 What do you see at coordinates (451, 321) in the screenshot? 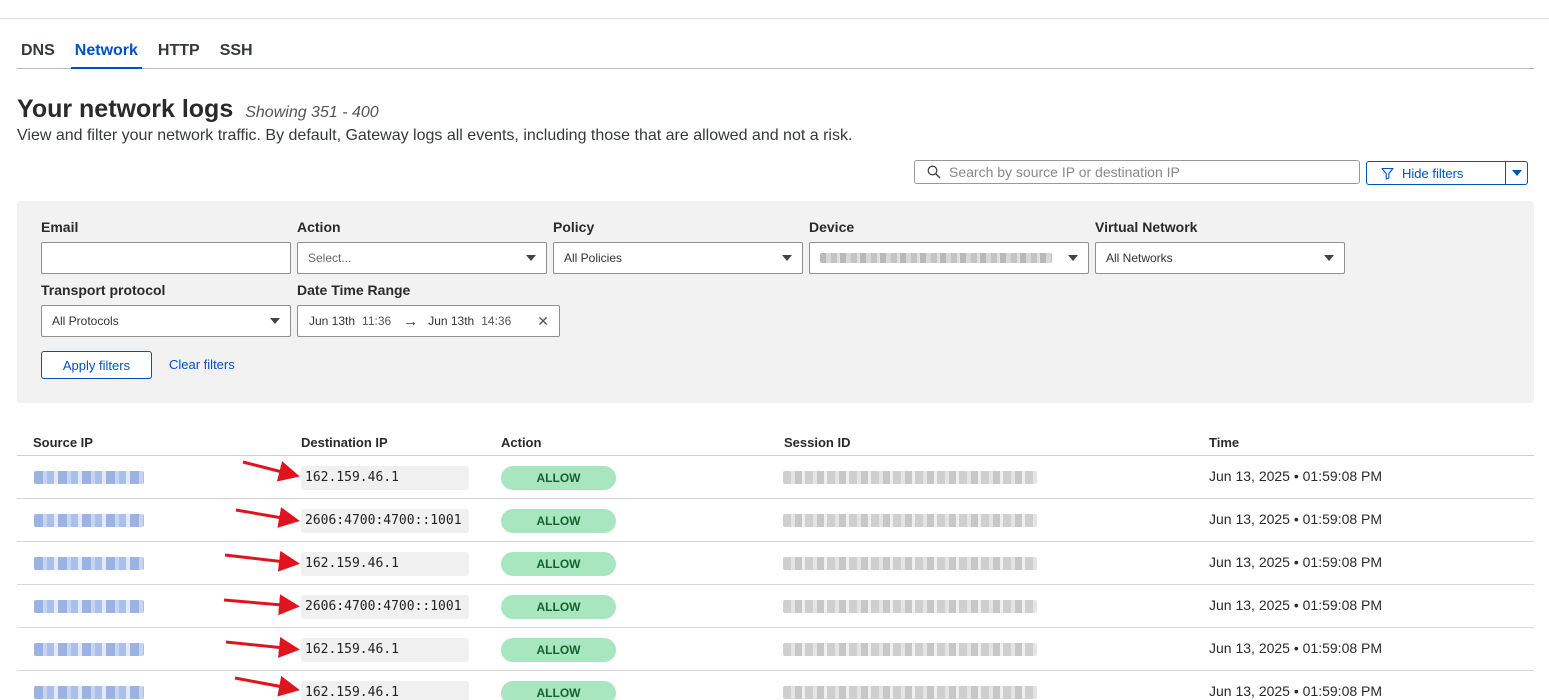
I see `end-date: Jun 13th` at bounding box center [451, 321].